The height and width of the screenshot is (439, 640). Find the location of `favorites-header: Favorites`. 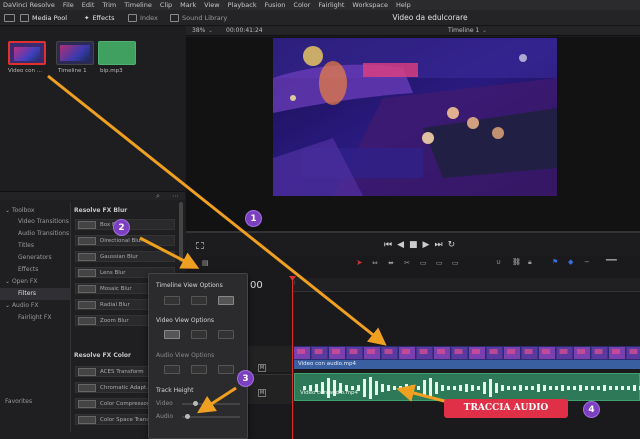

favorites-header: Favorites is located at coordinates (18, 401).